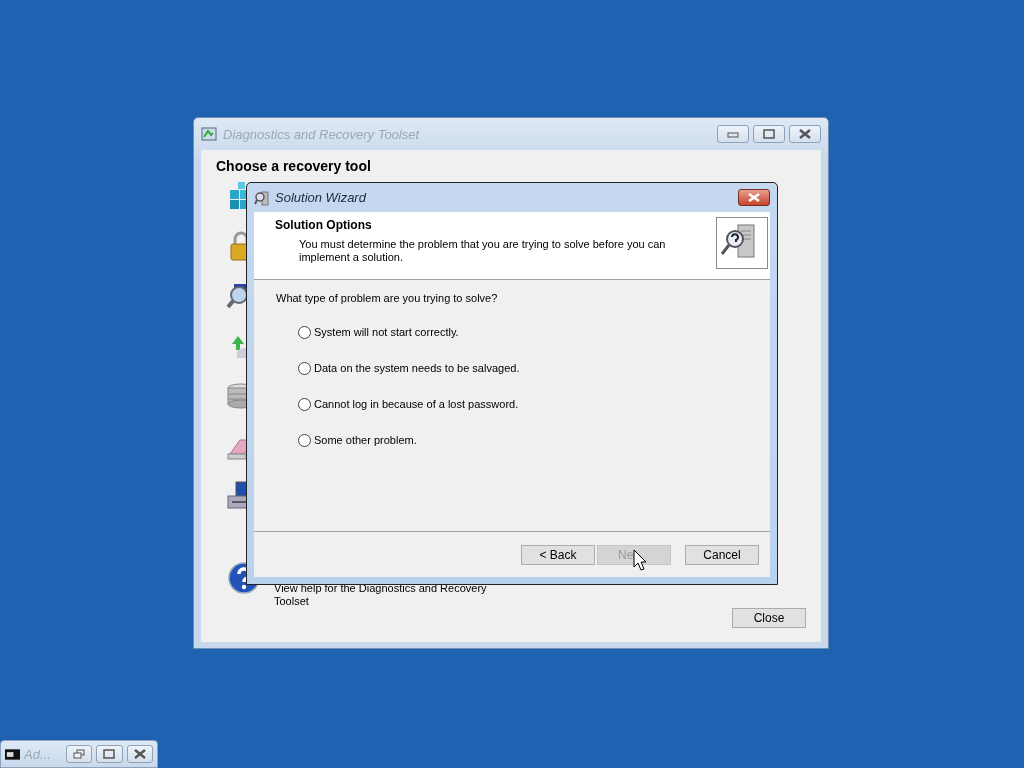  Describe the element at coordinates (386, 332) in the screenshot. I see `option-label: System will not start correctly.` at that location.